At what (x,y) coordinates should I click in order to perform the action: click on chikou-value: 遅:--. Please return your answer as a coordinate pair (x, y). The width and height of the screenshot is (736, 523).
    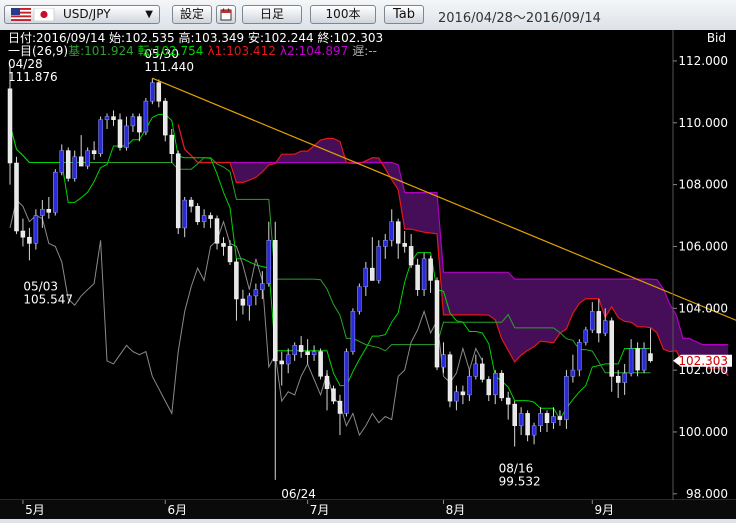
    Looking at the image, I should click on (364, 51).